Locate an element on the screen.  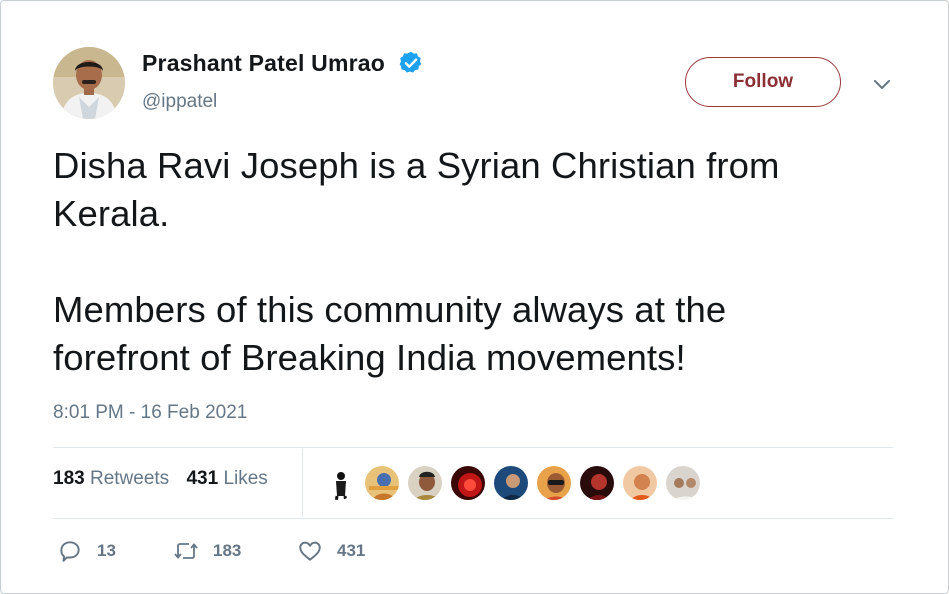
chevron-down-icon is located at coordinates (882, 84).